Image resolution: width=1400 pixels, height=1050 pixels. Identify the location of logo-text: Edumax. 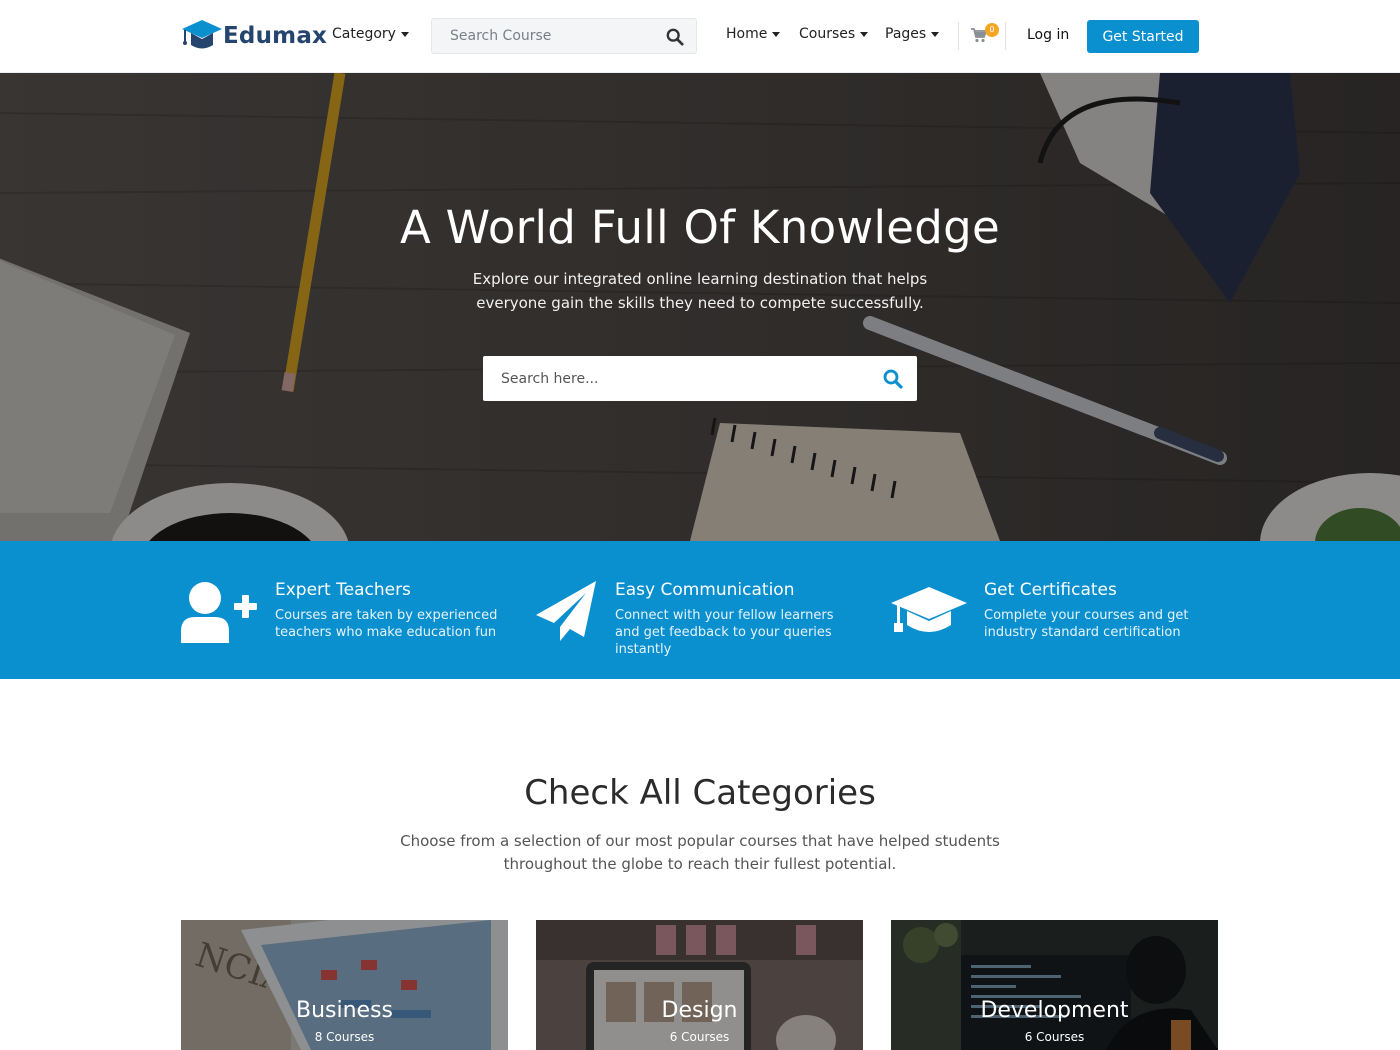
(275, 36).